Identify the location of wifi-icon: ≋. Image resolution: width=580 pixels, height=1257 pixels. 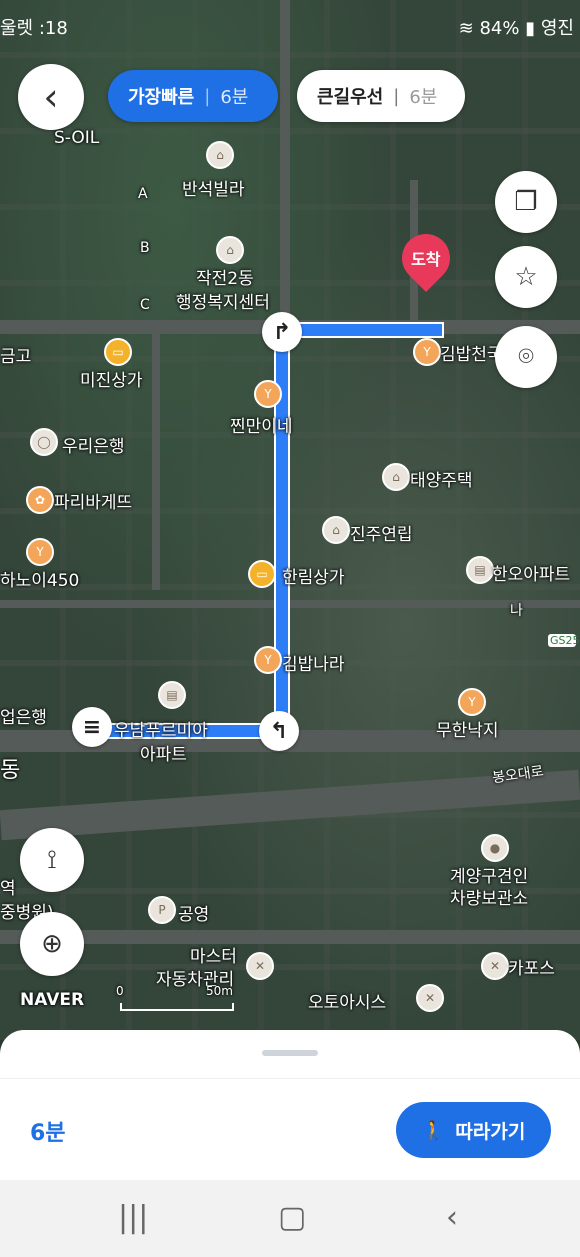
(466, 28).